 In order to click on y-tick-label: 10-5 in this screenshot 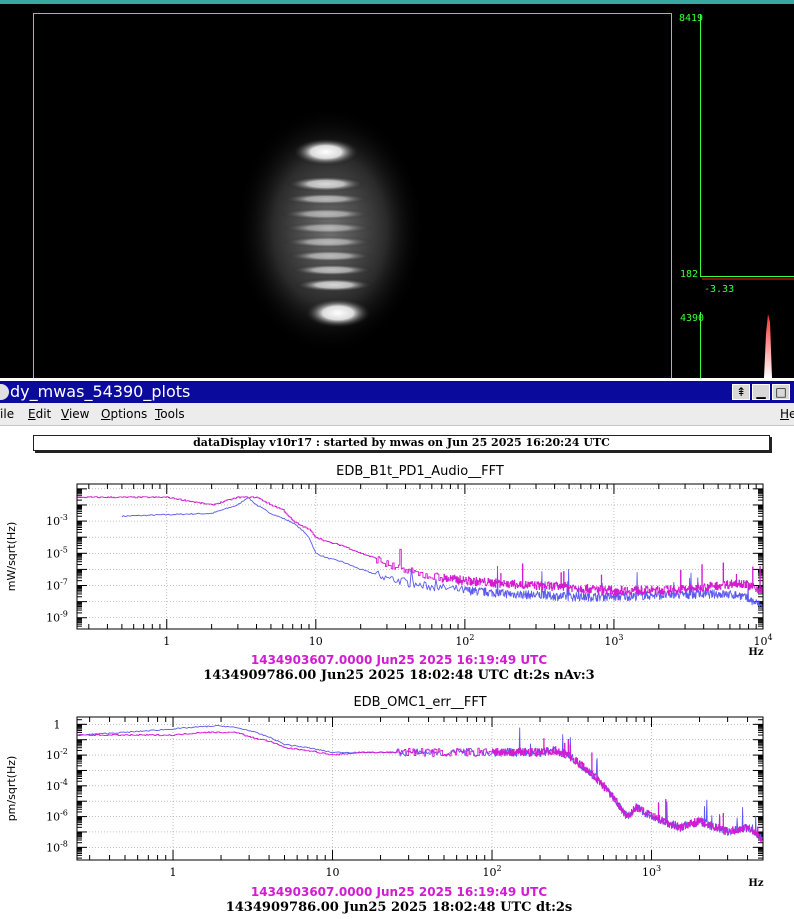, I will do `click(57, 552)`.